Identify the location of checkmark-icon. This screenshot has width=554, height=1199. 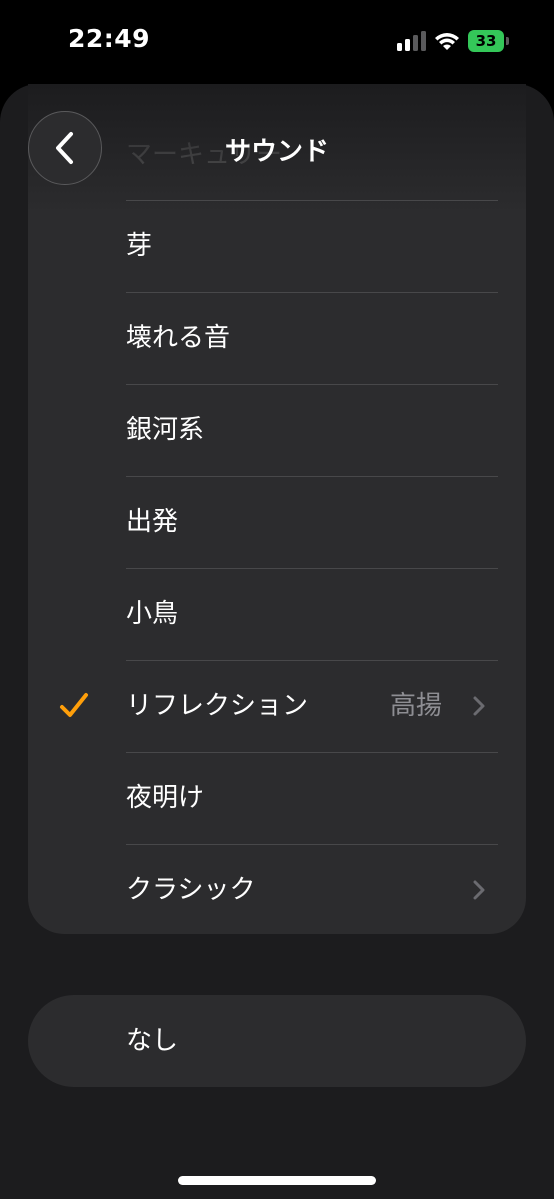
(74, 705).